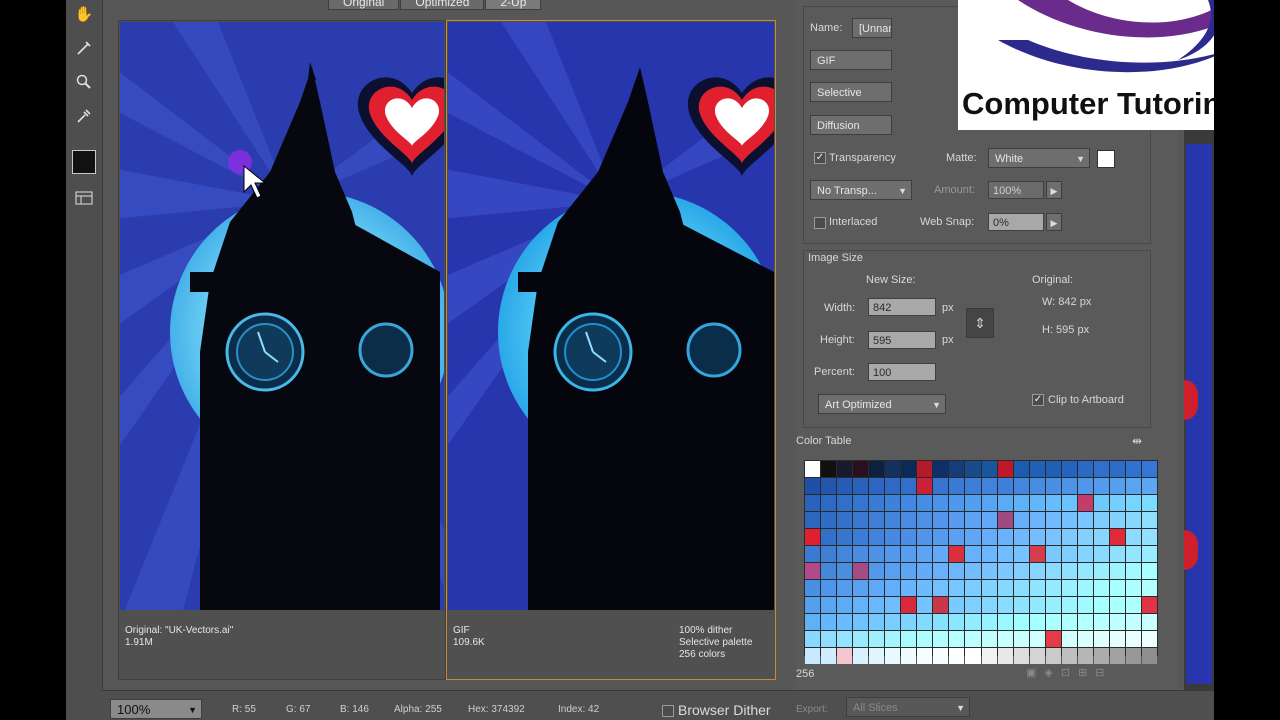 Image resolution: width=1280 pixels, height=720 pixels. Describe the element at coordinates (442, 5) in the screenshot. I see `tab-optimized: Optimized` at that location.